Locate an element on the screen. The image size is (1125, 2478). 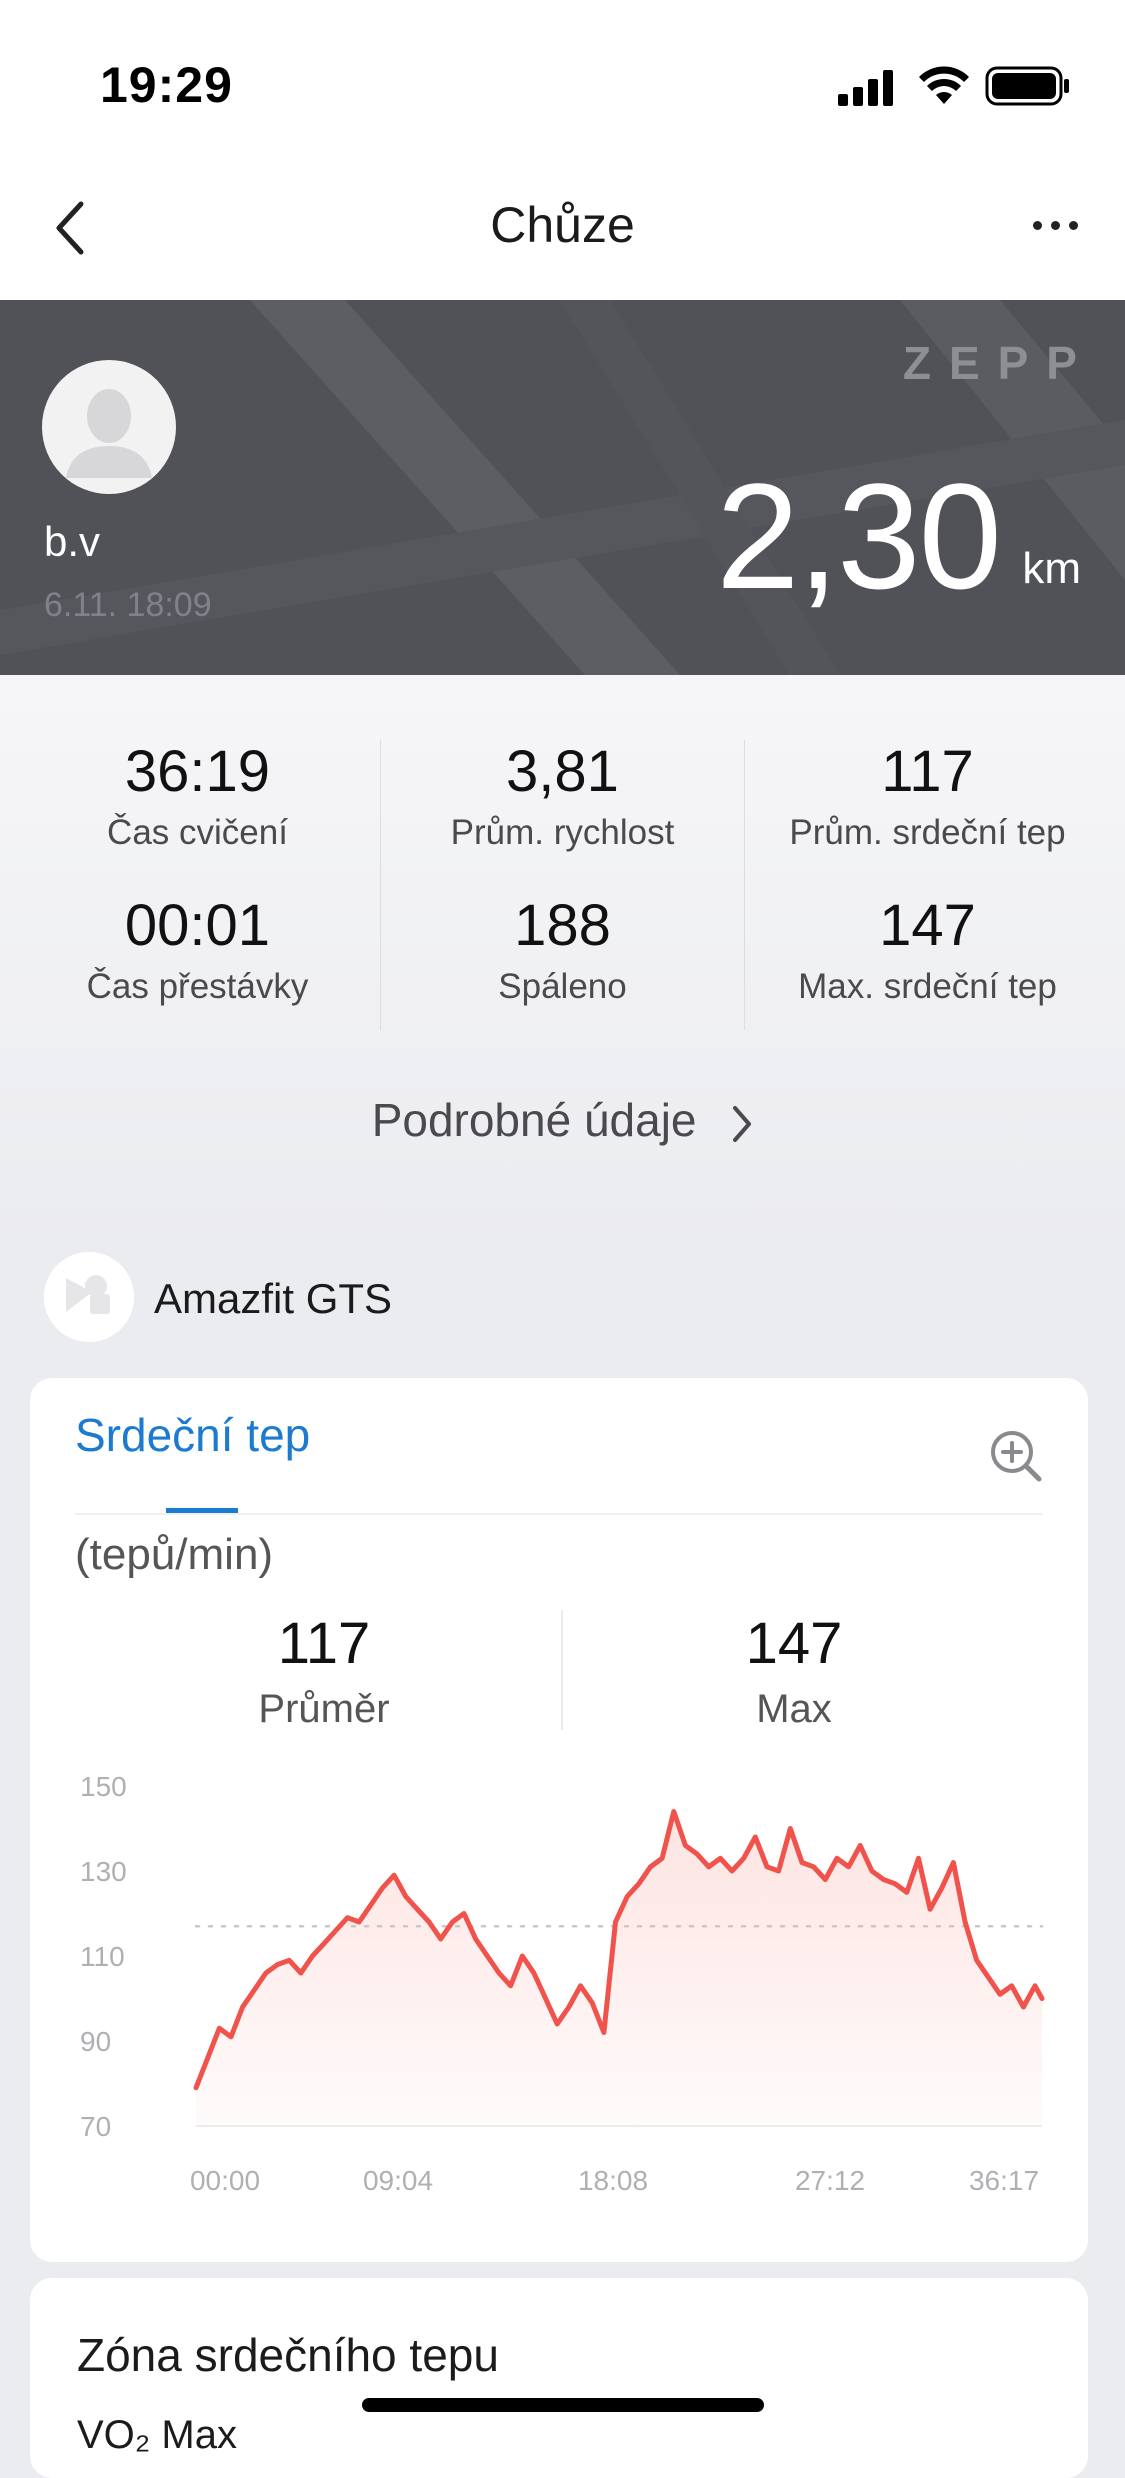
tab-active-indicator is located at coordinates (202, 1510).